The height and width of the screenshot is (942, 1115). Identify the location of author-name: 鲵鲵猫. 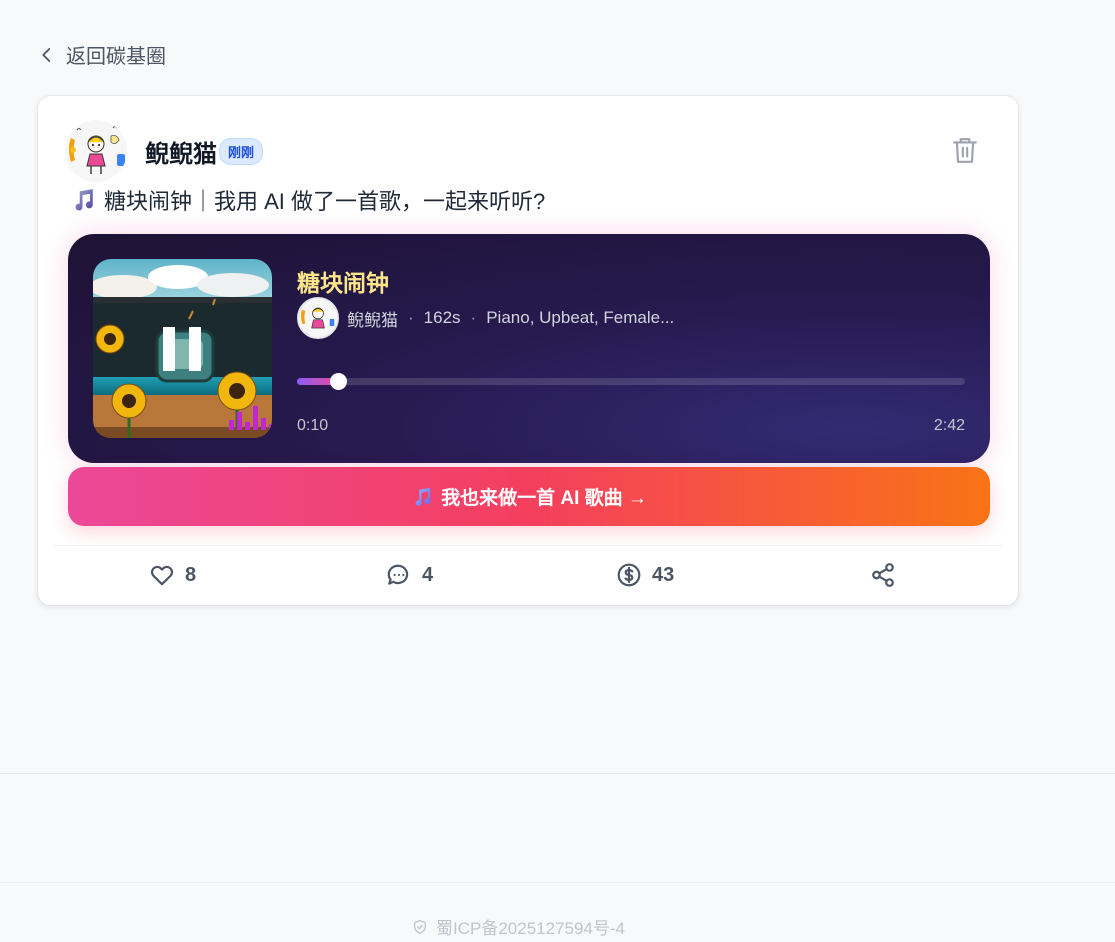
(181, 151).